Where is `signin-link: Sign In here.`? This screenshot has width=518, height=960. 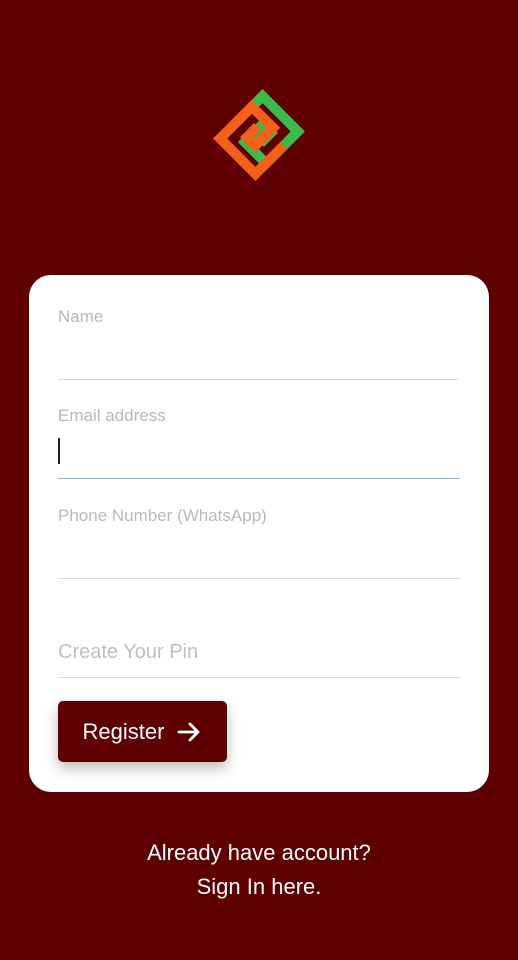 signin-link: Sign In here. is located at coordinates (259, 887).